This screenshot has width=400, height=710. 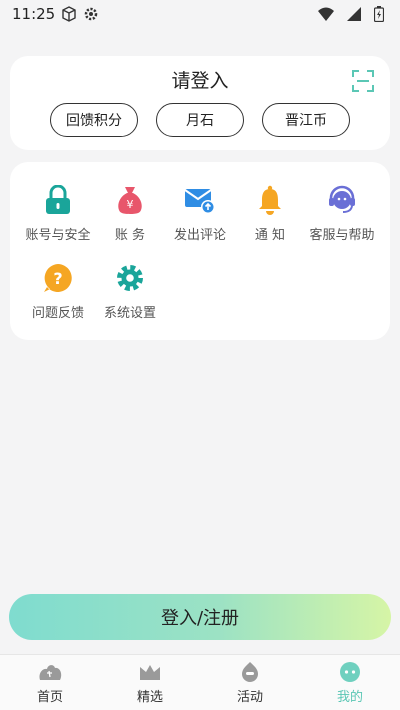 I want to click on gear-icon, so click(x=130, y=278).